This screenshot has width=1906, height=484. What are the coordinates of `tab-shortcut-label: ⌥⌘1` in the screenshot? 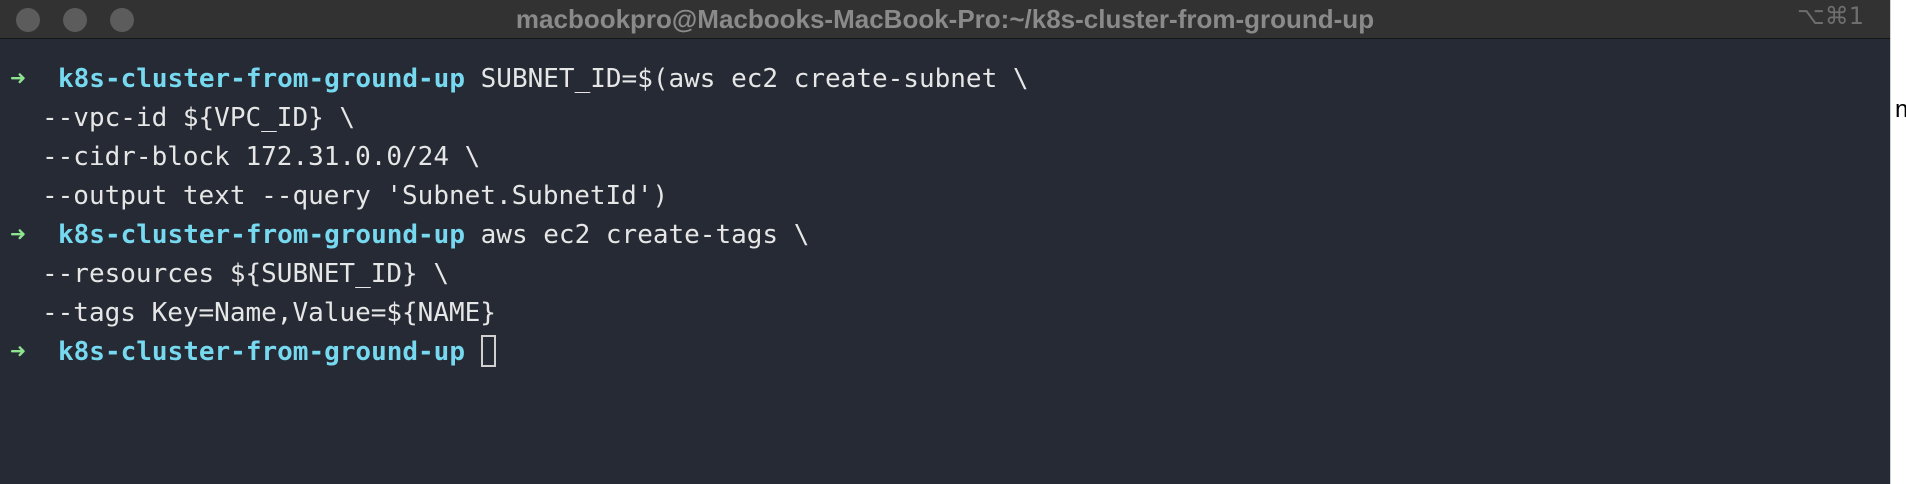 It's located at (1830, 16).